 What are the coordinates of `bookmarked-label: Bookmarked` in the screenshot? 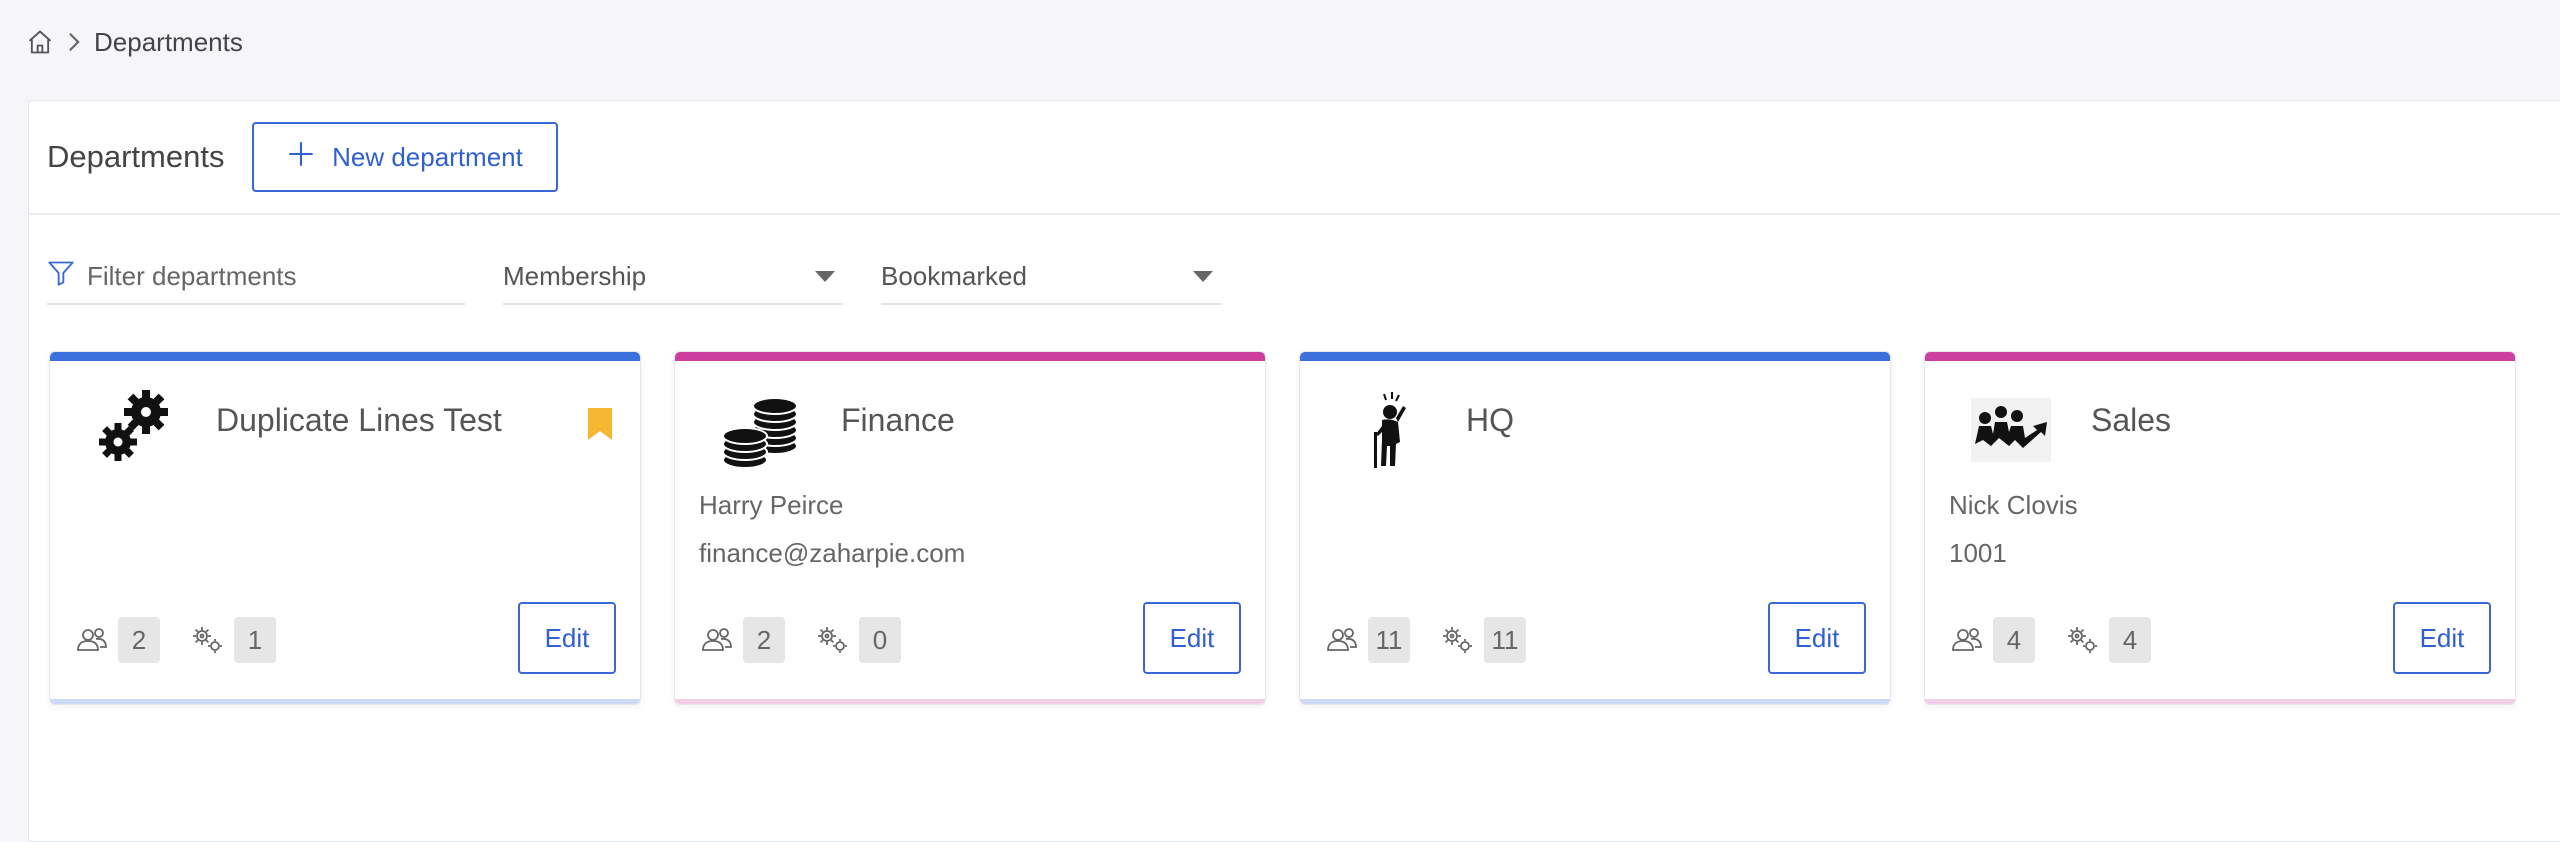 It's located at (954, 275).